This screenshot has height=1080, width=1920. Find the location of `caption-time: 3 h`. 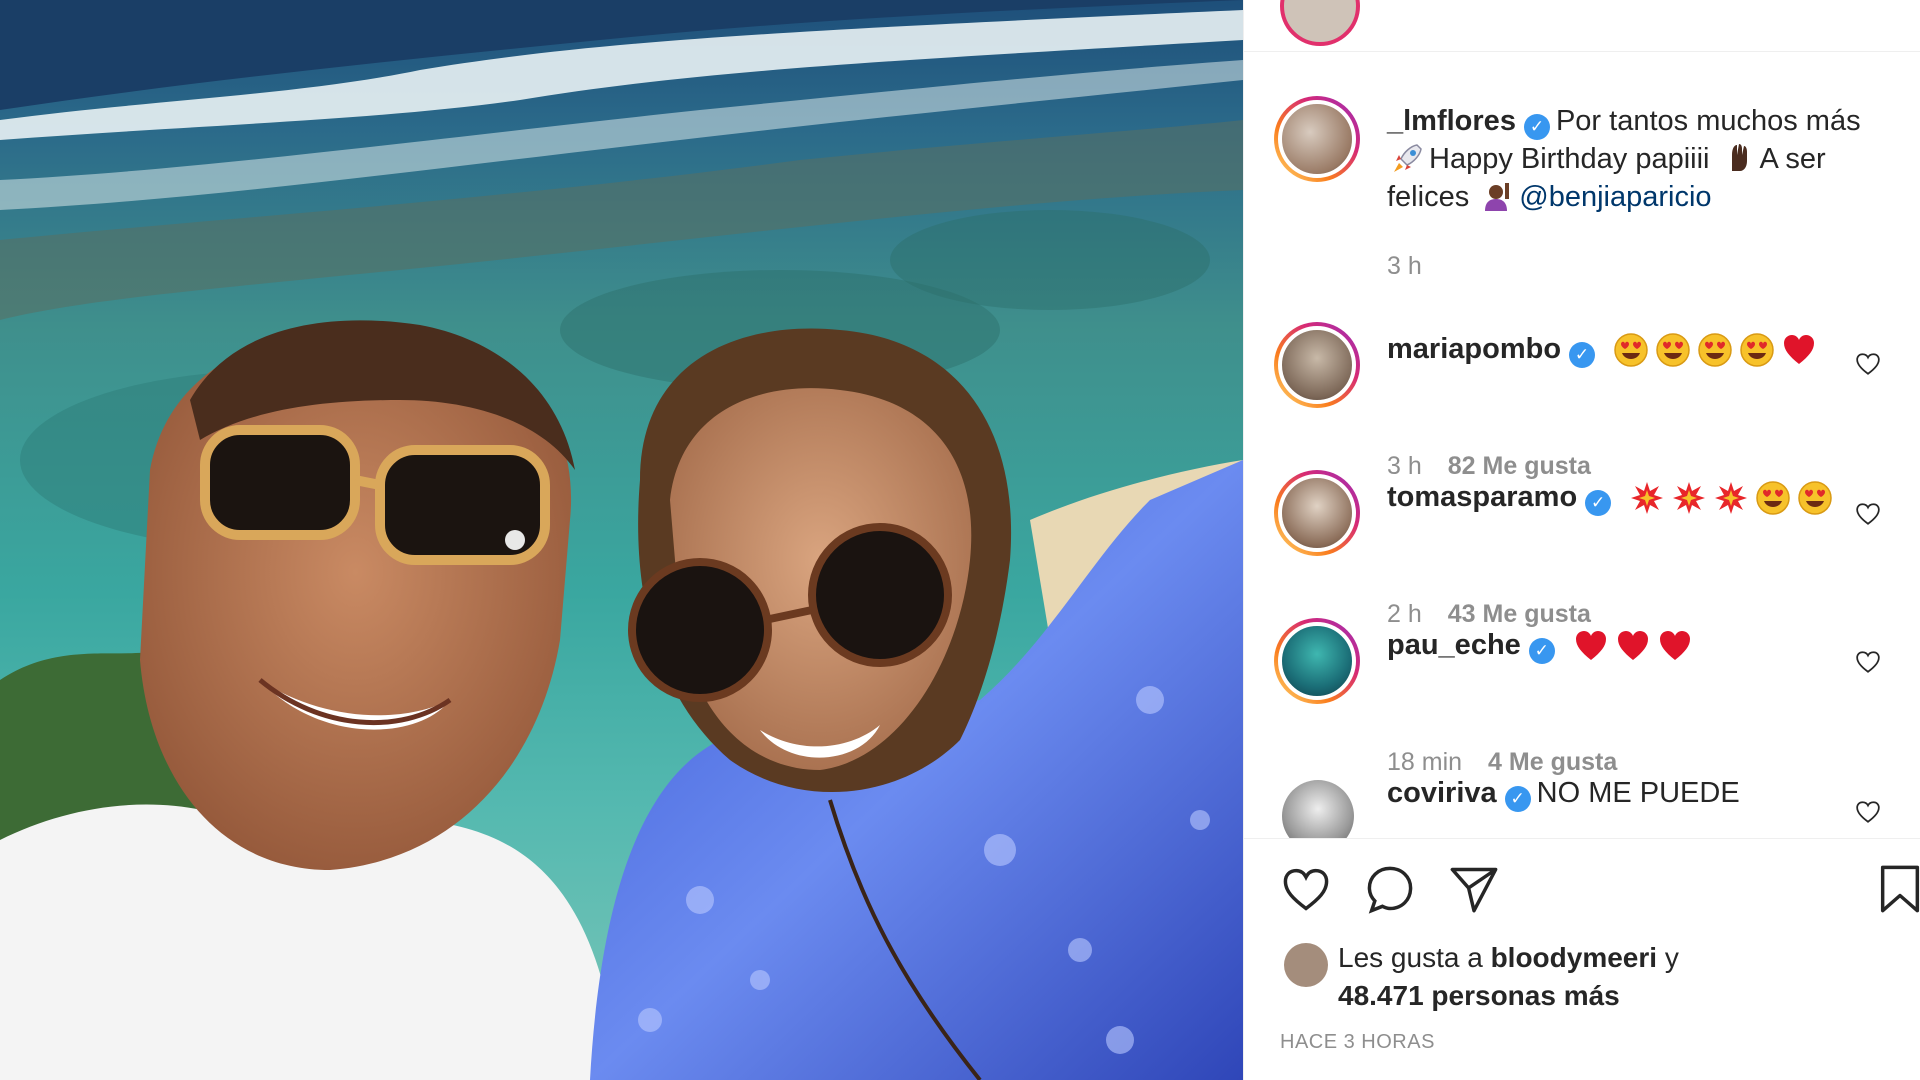

caption-time: 3 h is located at coordinates (1404, 266).